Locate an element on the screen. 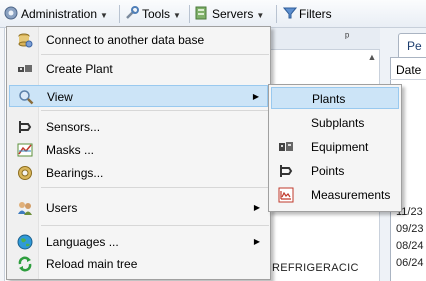 This screenshot has height=281, width=426. mask-icon is located at coordinates (25, 150).